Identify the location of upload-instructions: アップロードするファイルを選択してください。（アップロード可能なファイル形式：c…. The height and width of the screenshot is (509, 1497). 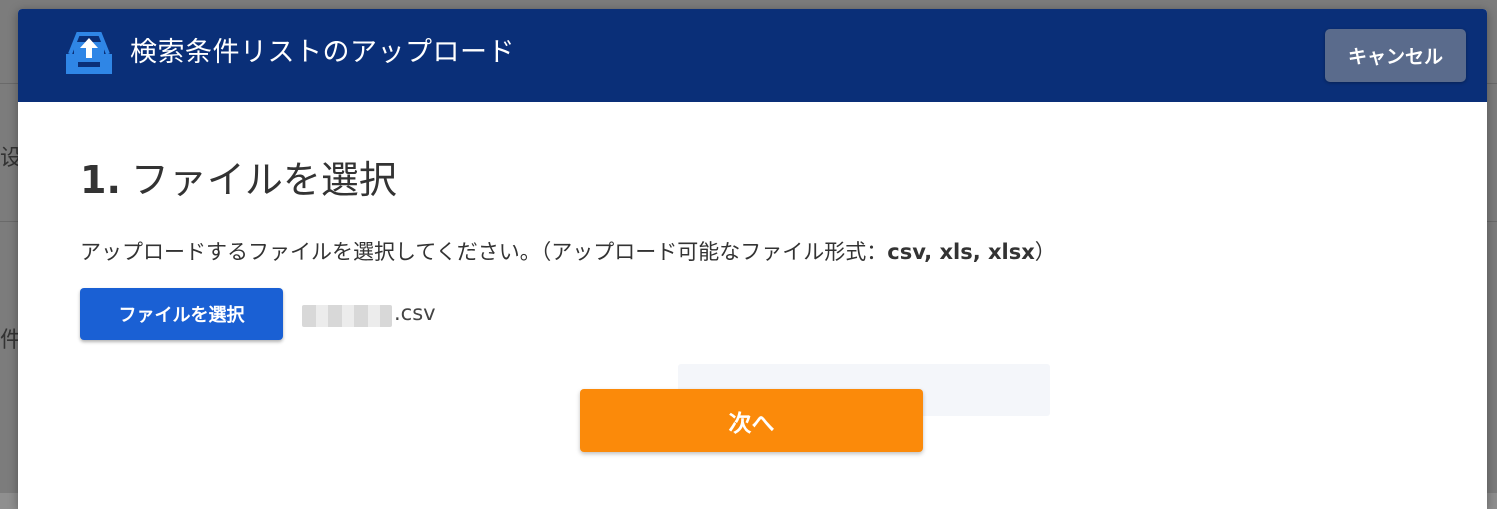
(568, 252).